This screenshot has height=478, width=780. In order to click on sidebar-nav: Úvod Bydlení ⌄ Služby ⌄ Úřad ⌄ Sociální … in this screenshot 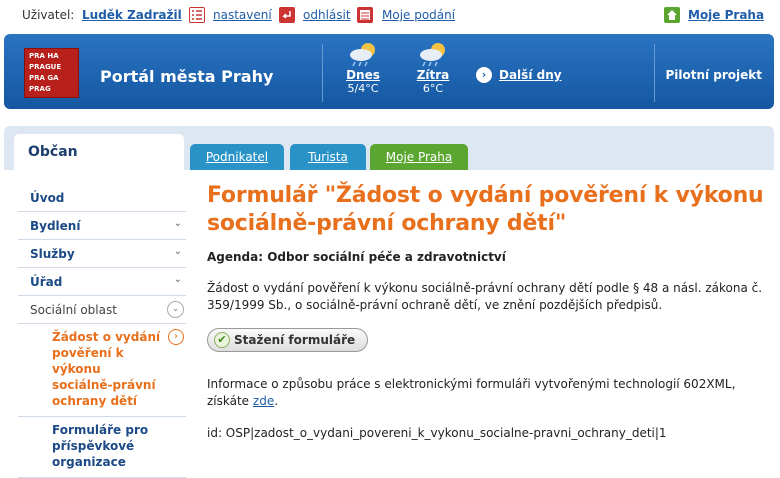, I will do `click(102, 331)`.